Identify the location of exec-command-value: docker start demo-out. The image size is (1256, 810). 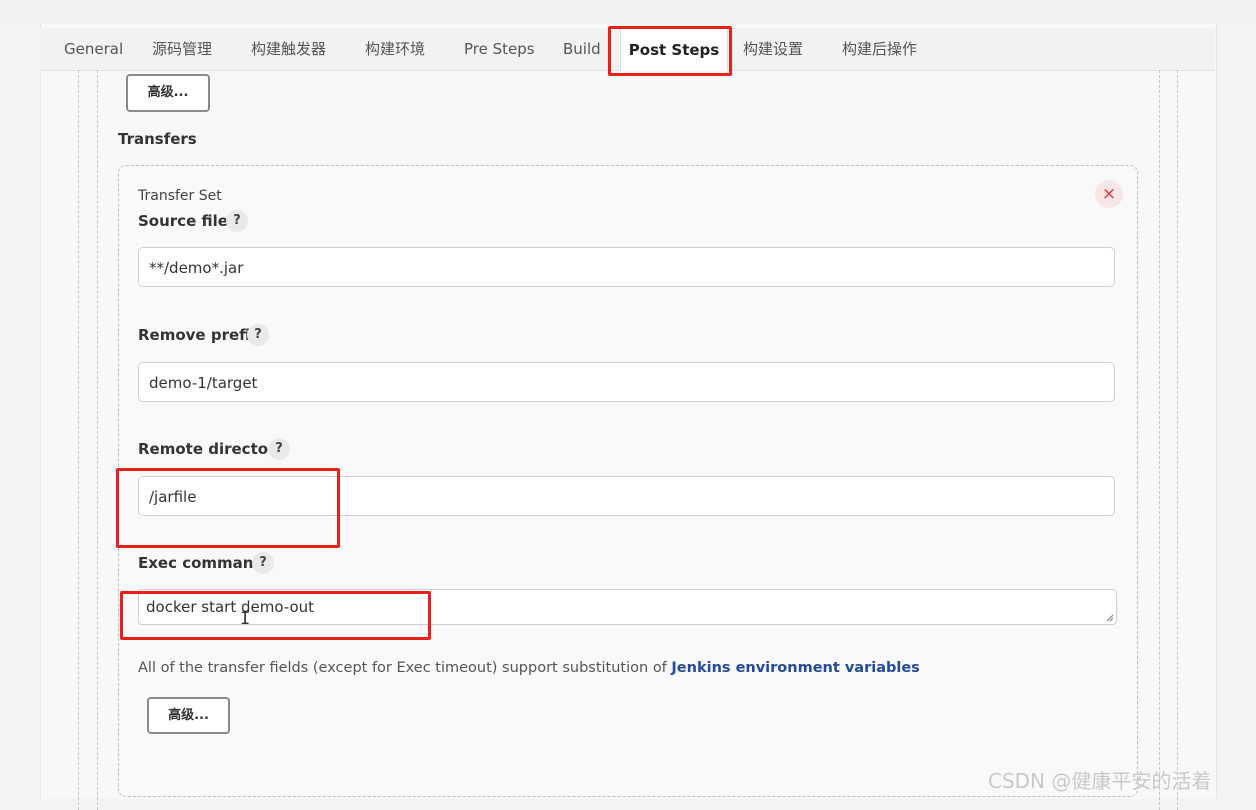
(230, 607).